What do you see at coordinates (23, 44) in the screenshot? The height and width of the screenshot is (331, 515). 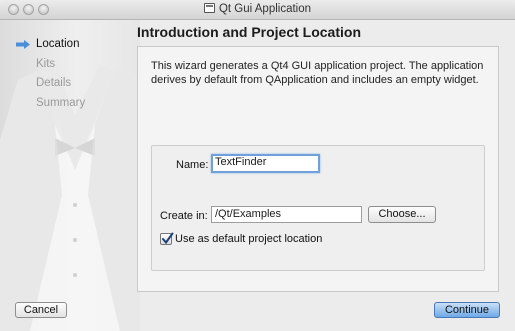 I see `current-step-arrow-icon` at bounding box center [23, 44].